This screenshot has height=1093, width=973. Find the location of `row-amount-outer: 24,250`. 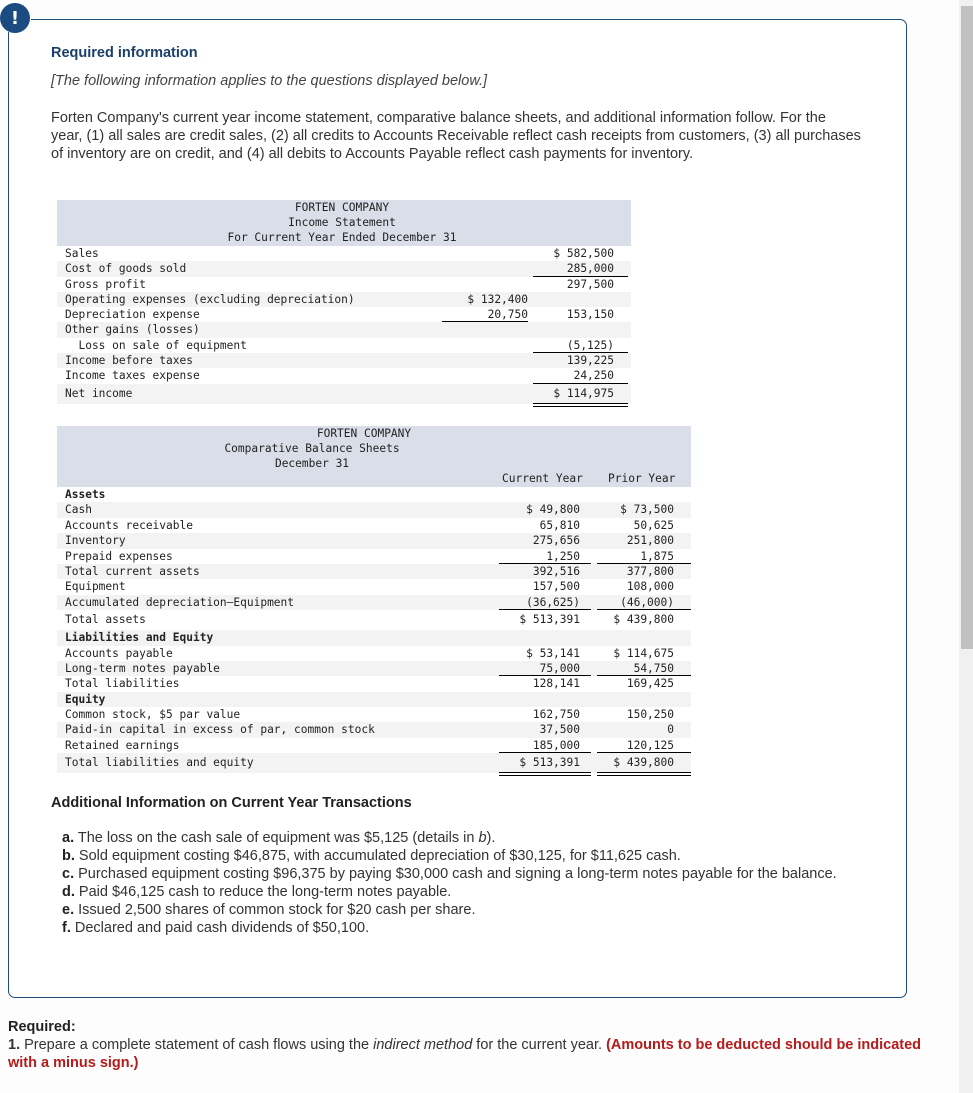

row-amount-outer: 24,250 is located at coordinates (593, 376).